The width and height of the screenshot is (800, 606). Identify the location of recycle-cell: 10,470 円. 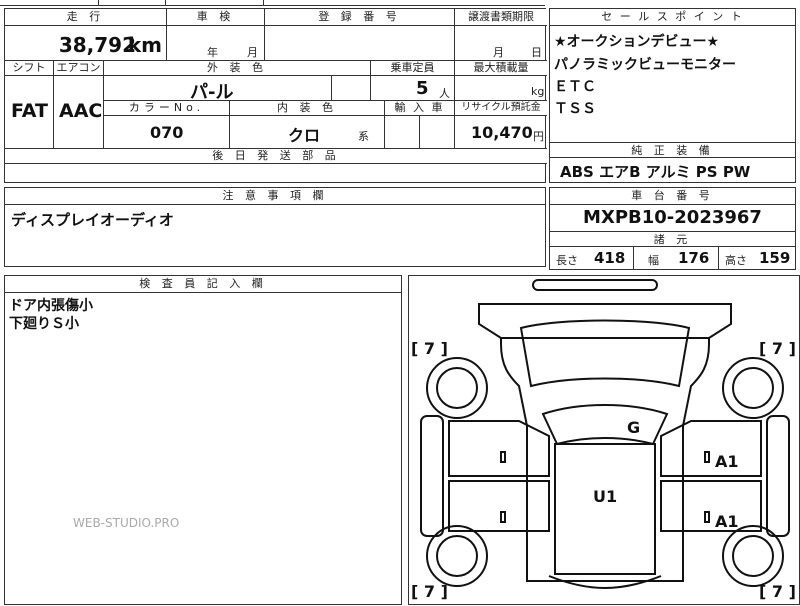
(501, 132).